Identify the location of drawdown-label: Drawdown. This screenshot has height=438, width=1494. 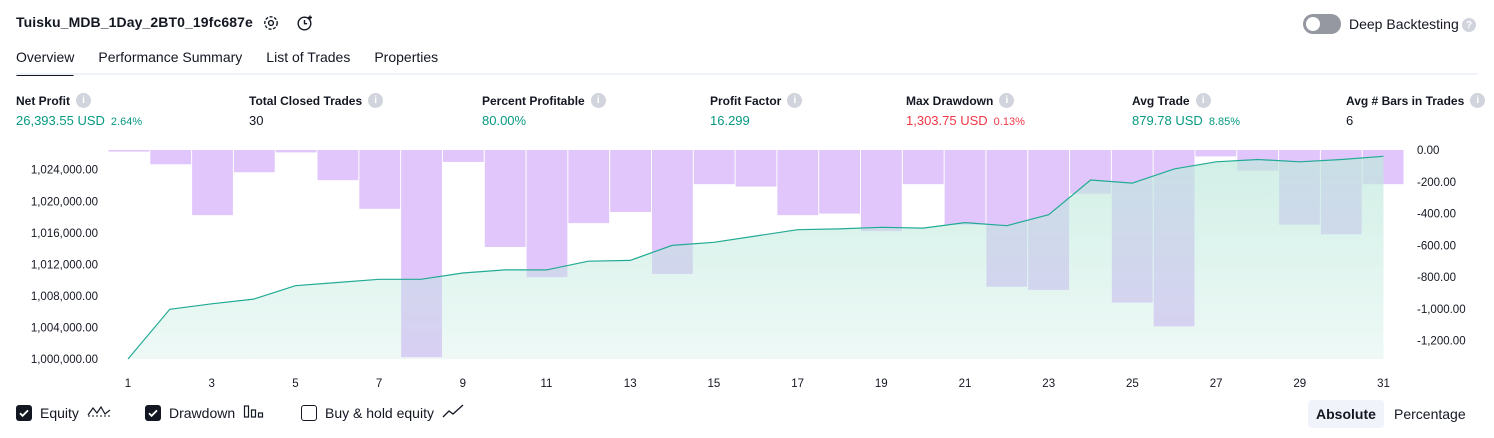
(202, 412).